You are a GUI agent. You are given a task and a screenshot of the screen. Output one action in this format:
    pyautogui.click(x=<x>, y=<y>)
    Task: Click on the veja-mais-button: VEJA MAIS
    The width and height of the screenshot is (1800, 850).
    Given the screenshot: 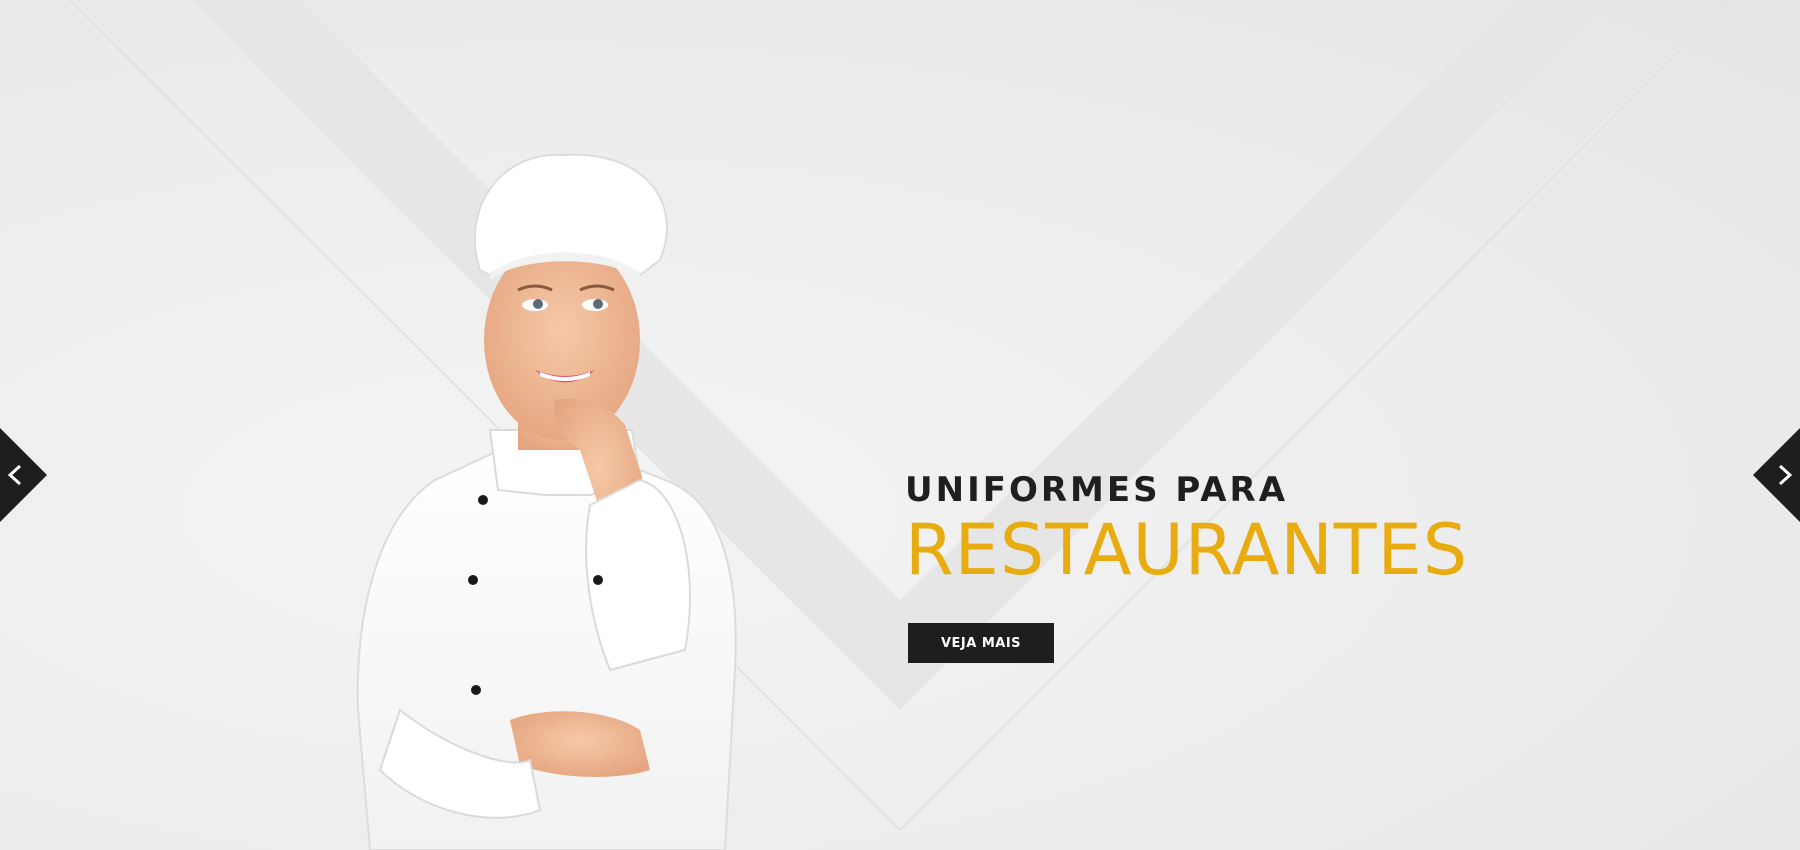 What is the action you would take?
    pyautogui.click(x=981, y=643)
    